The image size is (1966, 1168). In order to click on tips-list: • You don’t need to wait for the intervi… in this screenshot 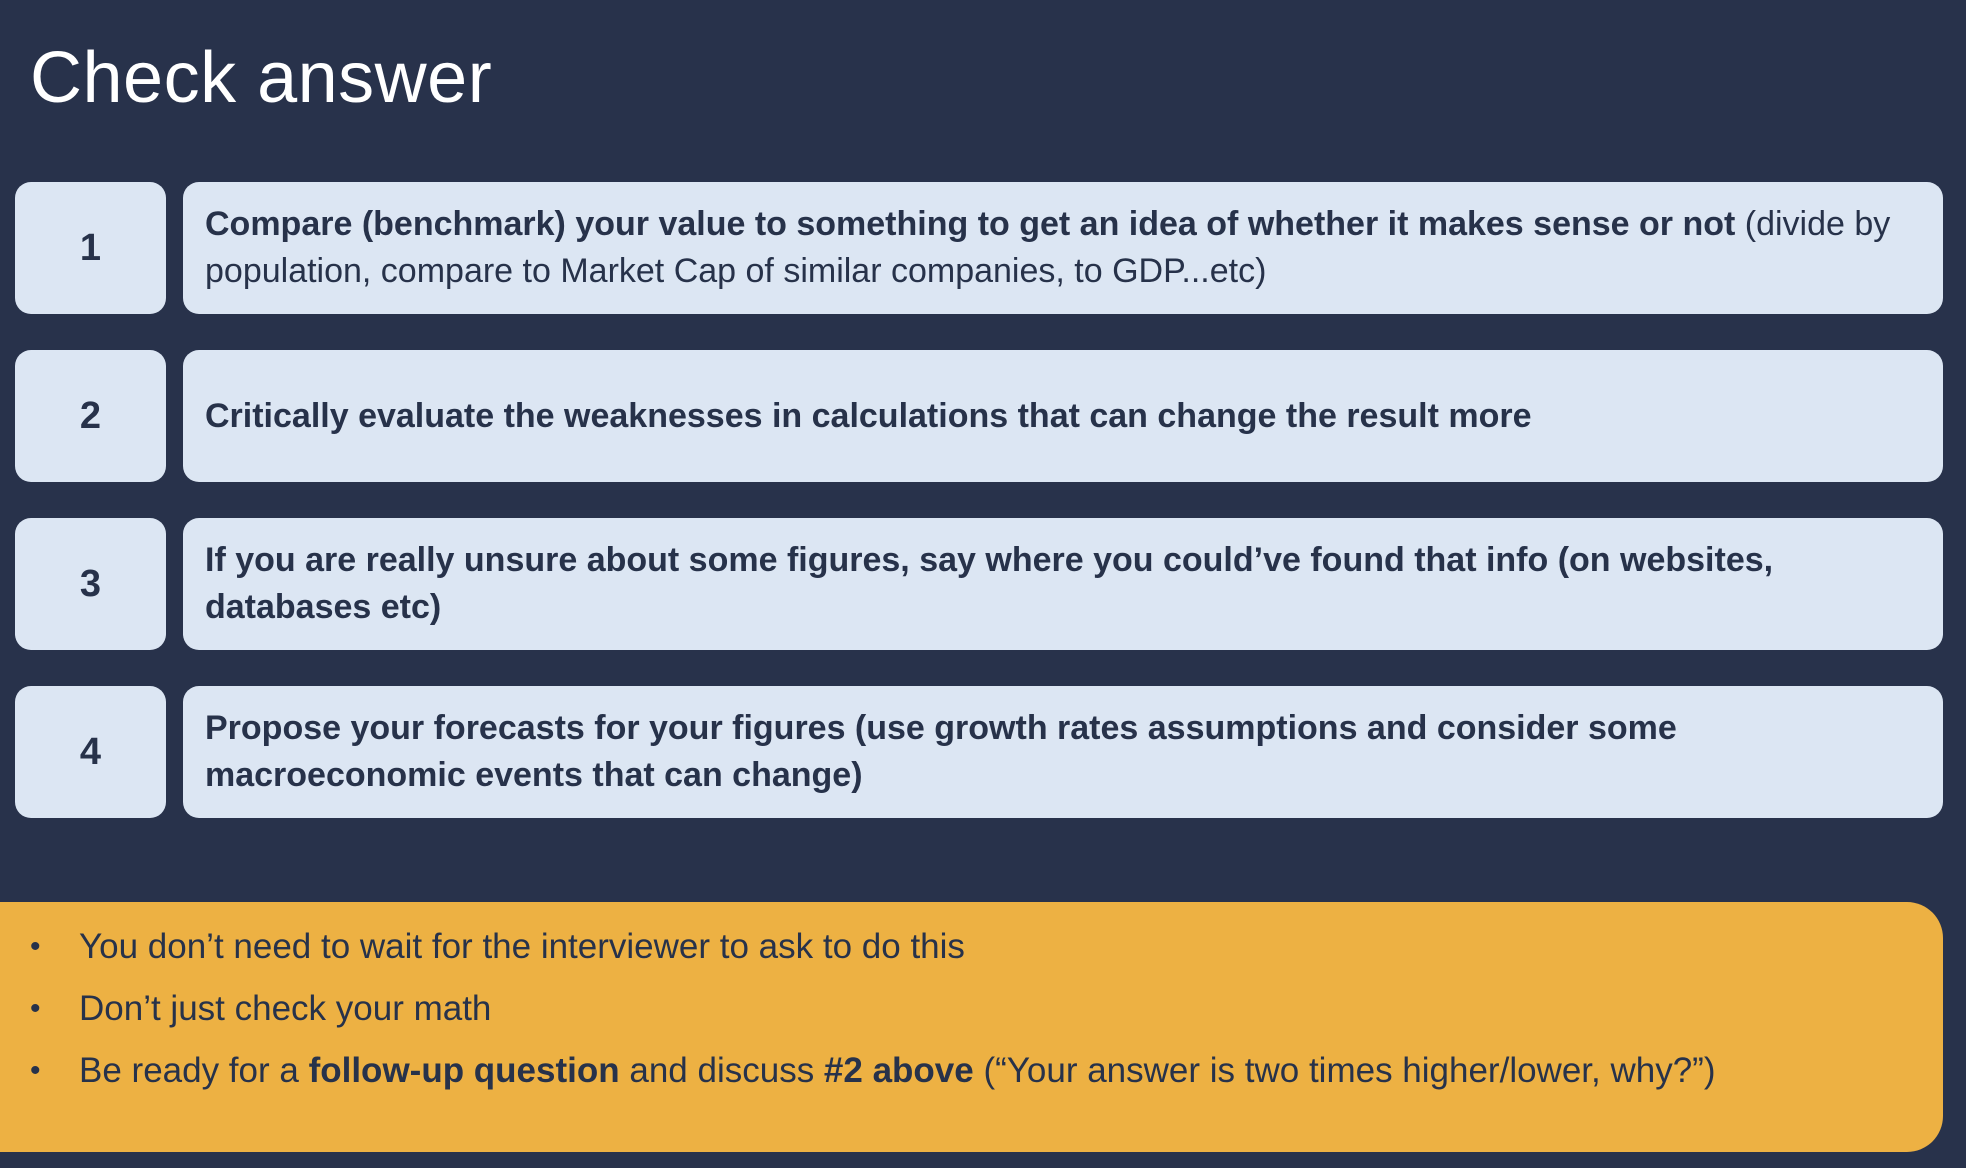, I will do `click(966, 1009)`.